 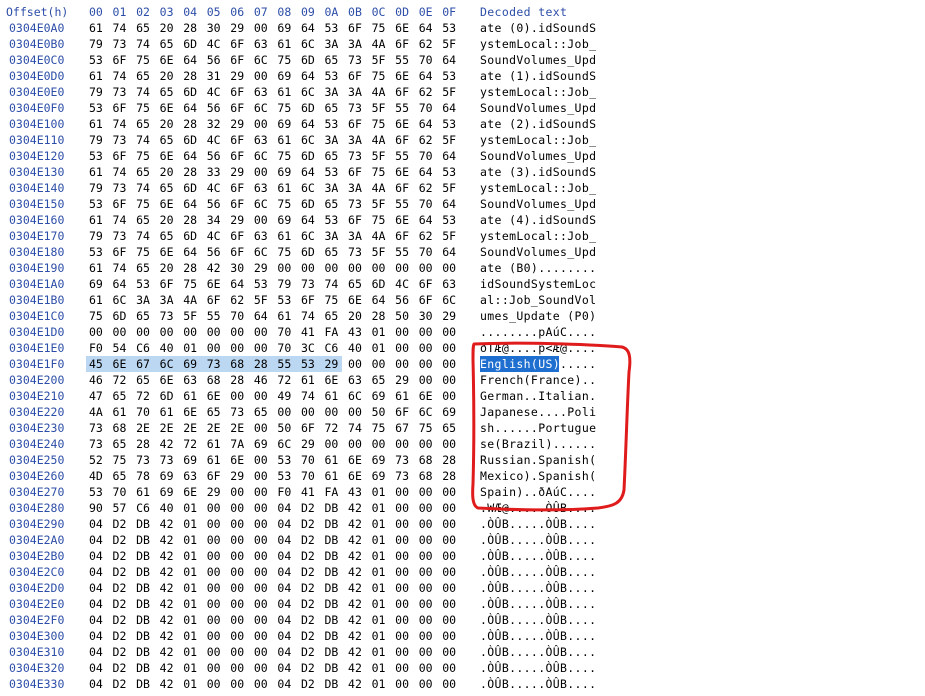 What do you see at coordinates (168, 348) in the screenshot?
I see `hex-byte: 40` at bounding box center [168, 348].